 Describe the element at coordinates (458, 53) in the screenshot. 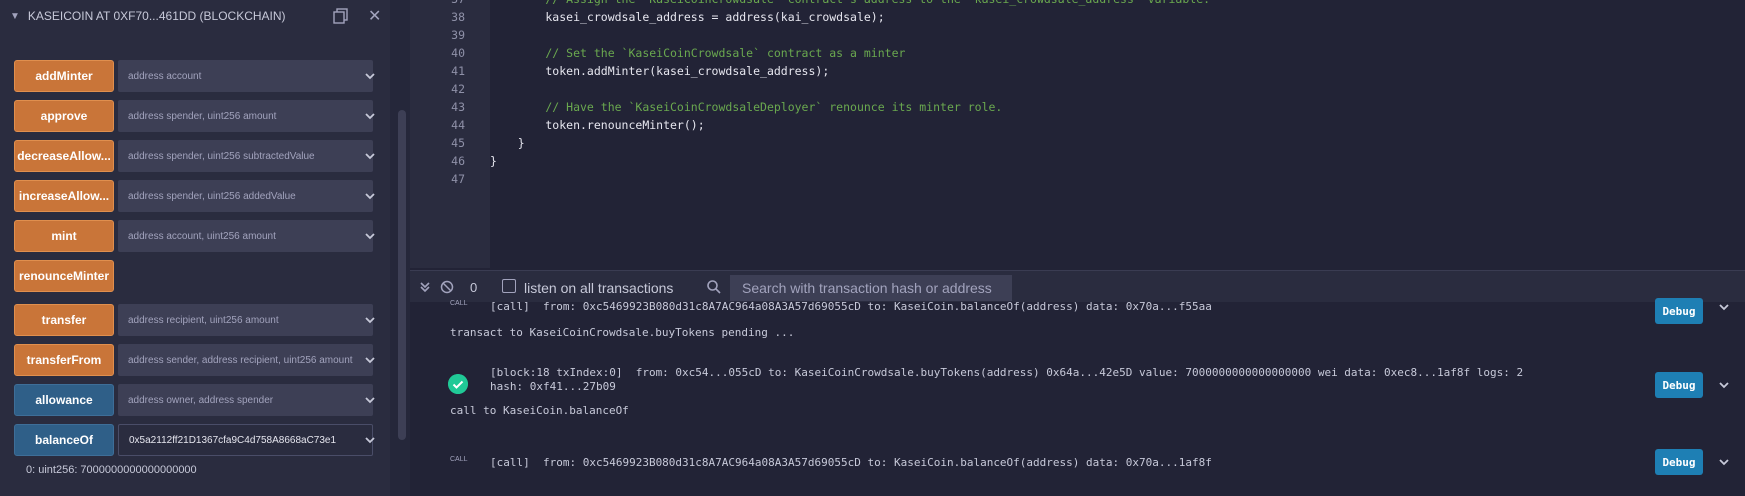

I see `line-number: 40` at that location.